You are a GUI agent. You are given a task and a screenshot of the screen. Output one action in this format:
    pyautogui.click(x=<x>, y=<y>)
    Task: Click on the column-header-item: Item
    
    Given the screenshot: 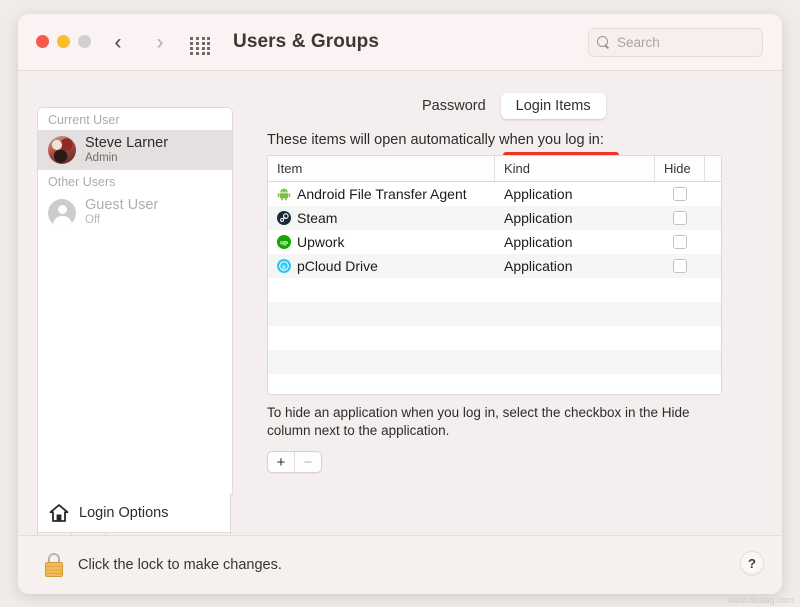 What is the action you would take?
    pyautogui.click(x=381, y=168)
    